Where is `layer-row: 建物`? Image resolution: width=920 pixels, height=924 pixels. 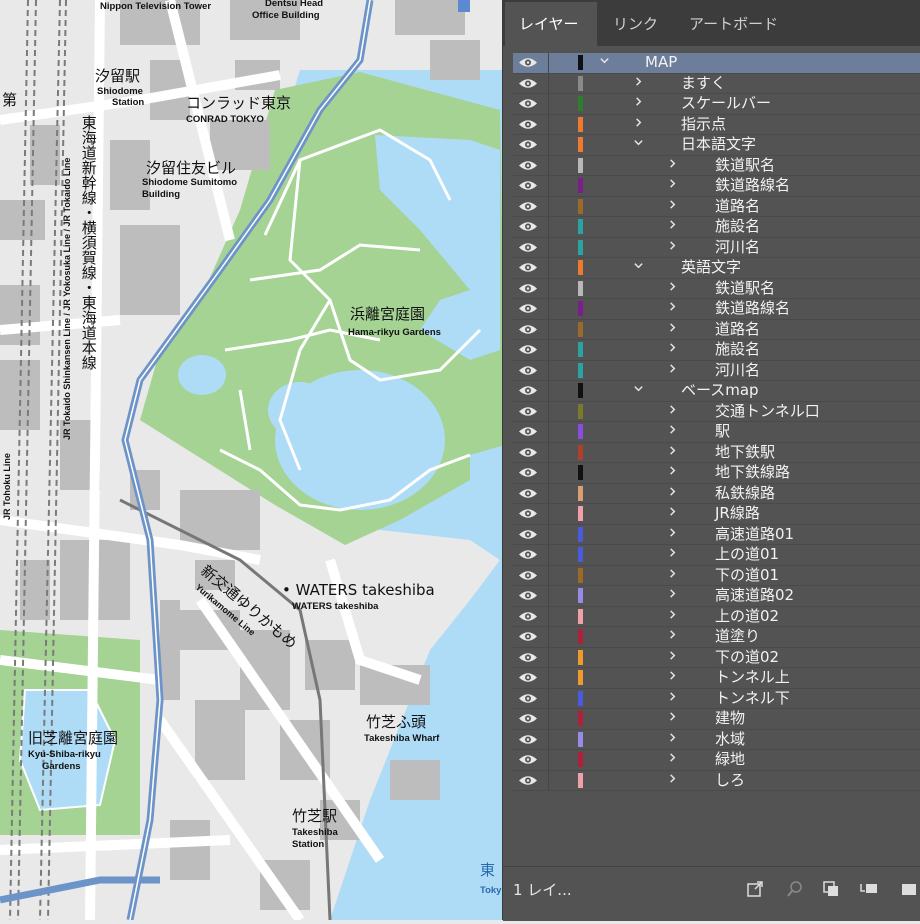
layer-row: 建物 is located at coordinates (716, 719).